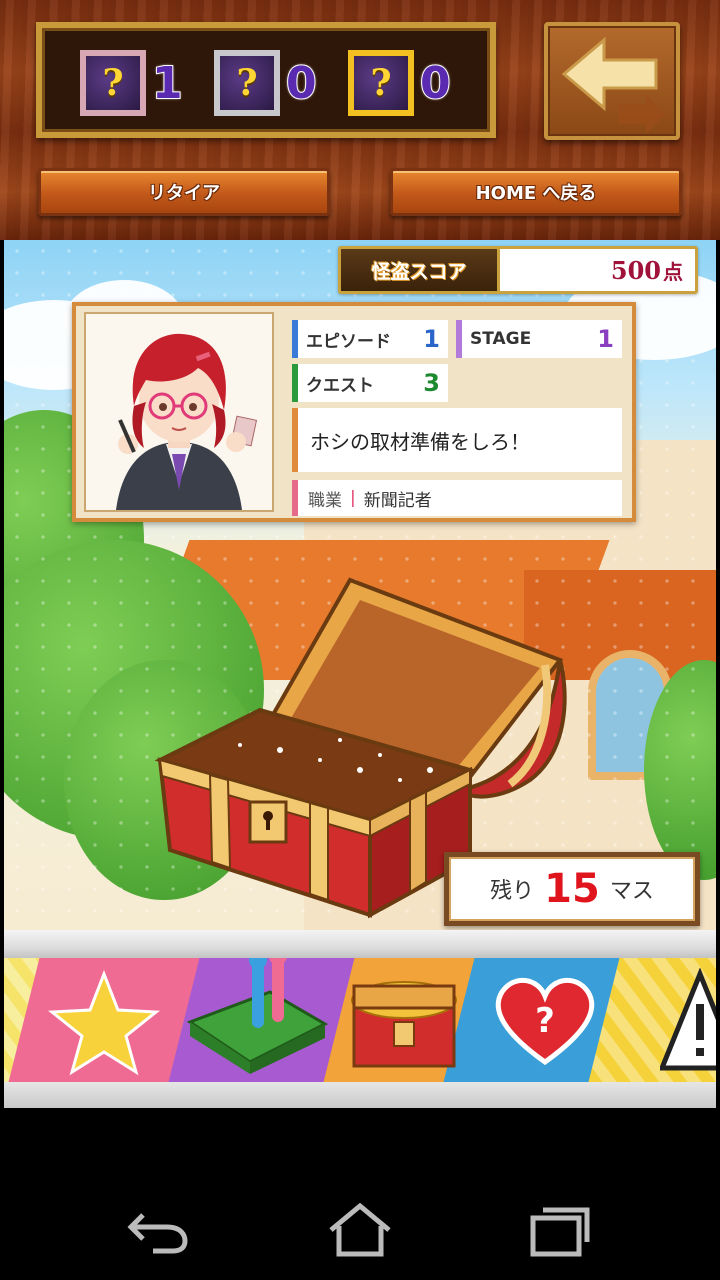 The height and width of the screenshot is (1280, 720). I want to click on board-shelf, so click(360, 945).